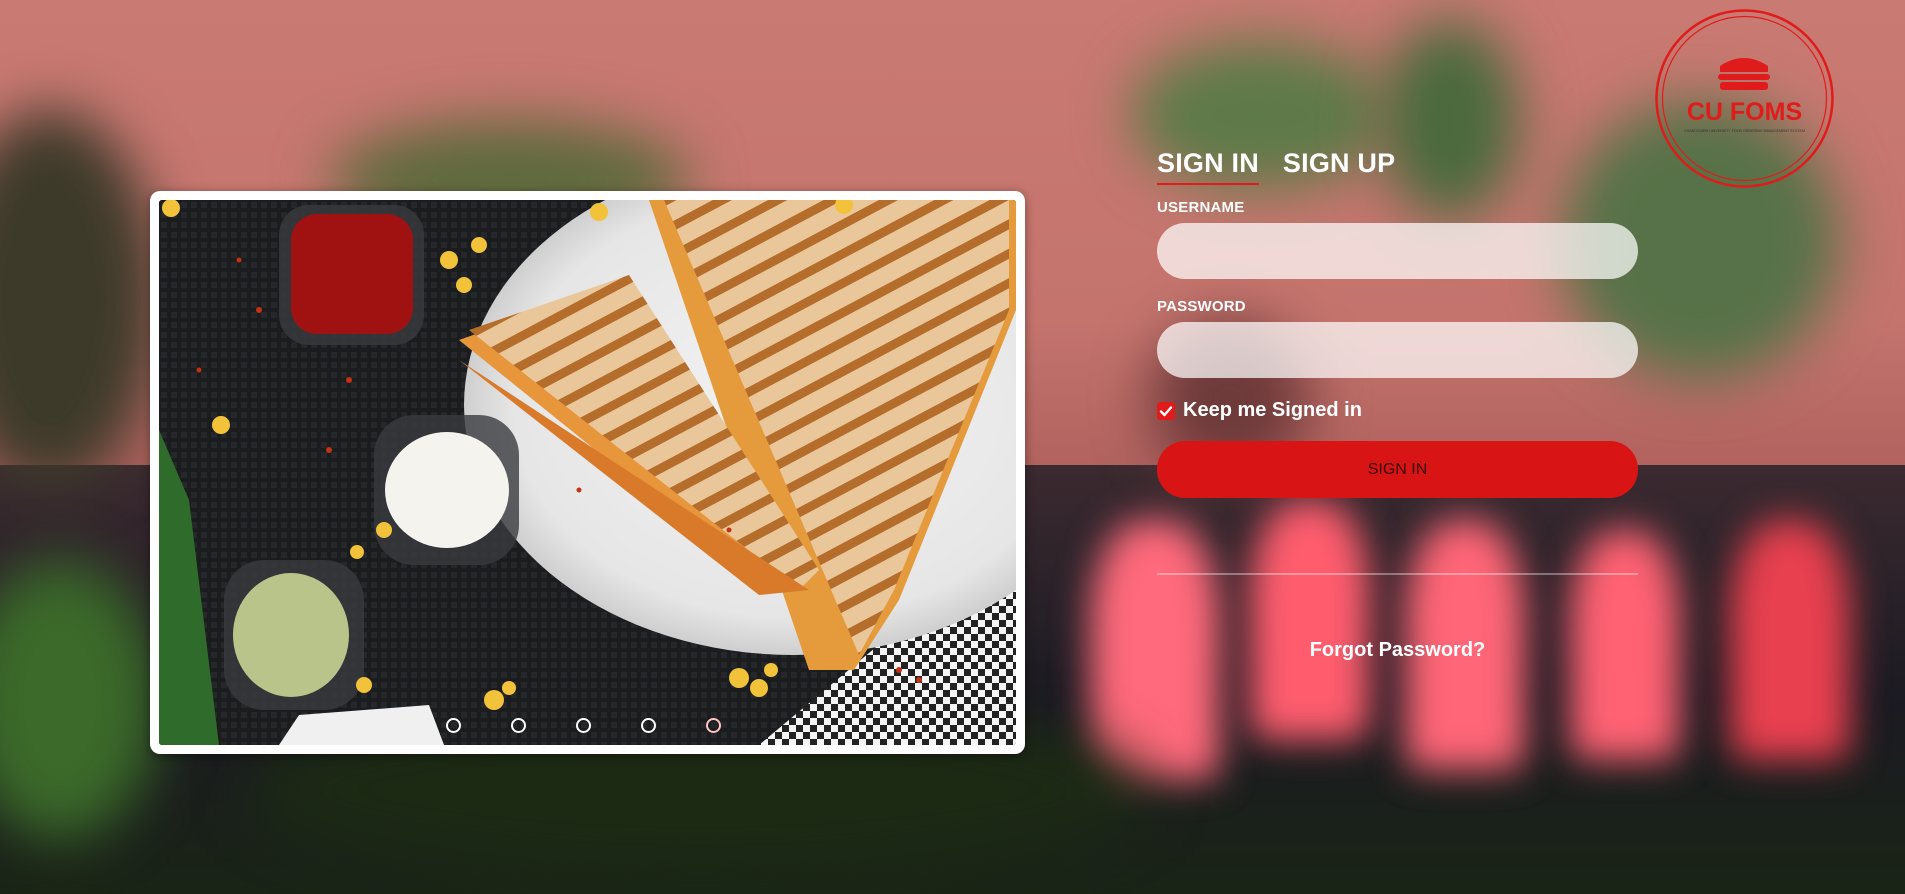 The image size is (1905, 894). I want to click on tab-sign-in: SIGN IN, so click(1208, 166).